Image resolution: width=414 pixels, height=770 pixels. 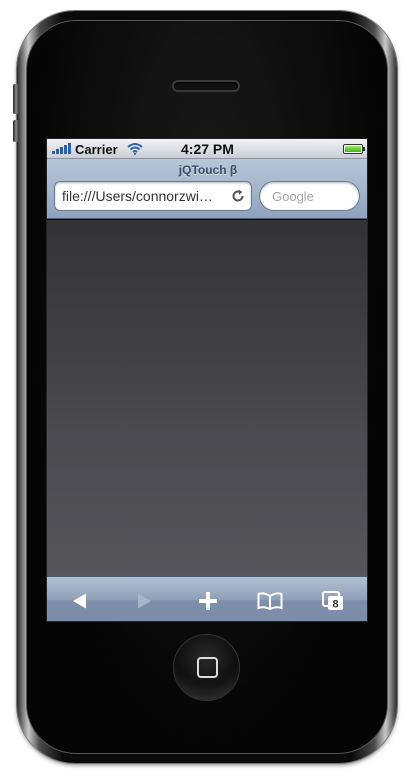 I want to click on forward-arrow-icon, so click(x=144, y=600).